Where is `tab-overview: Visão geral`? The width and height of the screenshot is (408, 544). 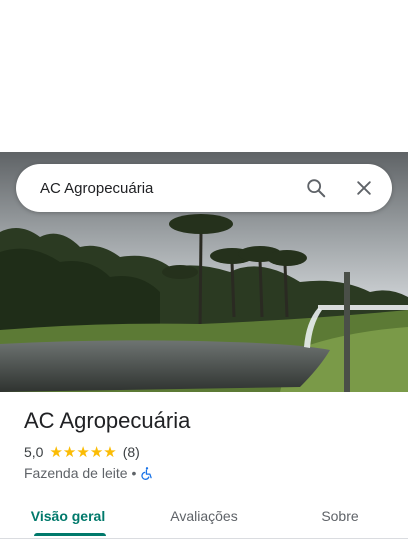
tab-overview: Visão geral is located at coordinates (68, 516).